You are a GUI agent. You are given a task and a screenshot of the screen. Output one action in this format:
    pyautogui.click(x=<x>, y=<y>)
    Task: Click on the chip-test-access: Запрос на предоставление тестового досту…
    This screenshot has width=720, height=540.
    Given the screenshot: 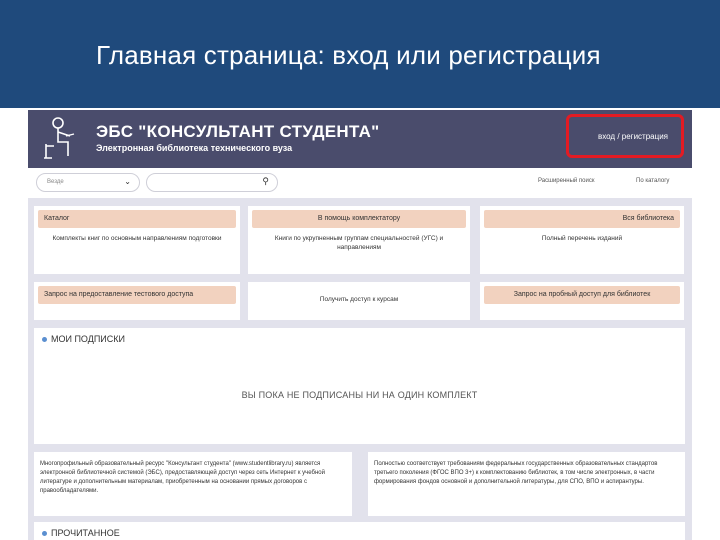 What is the action you would take?
    pyautogui.click(x=137, y=295)
    